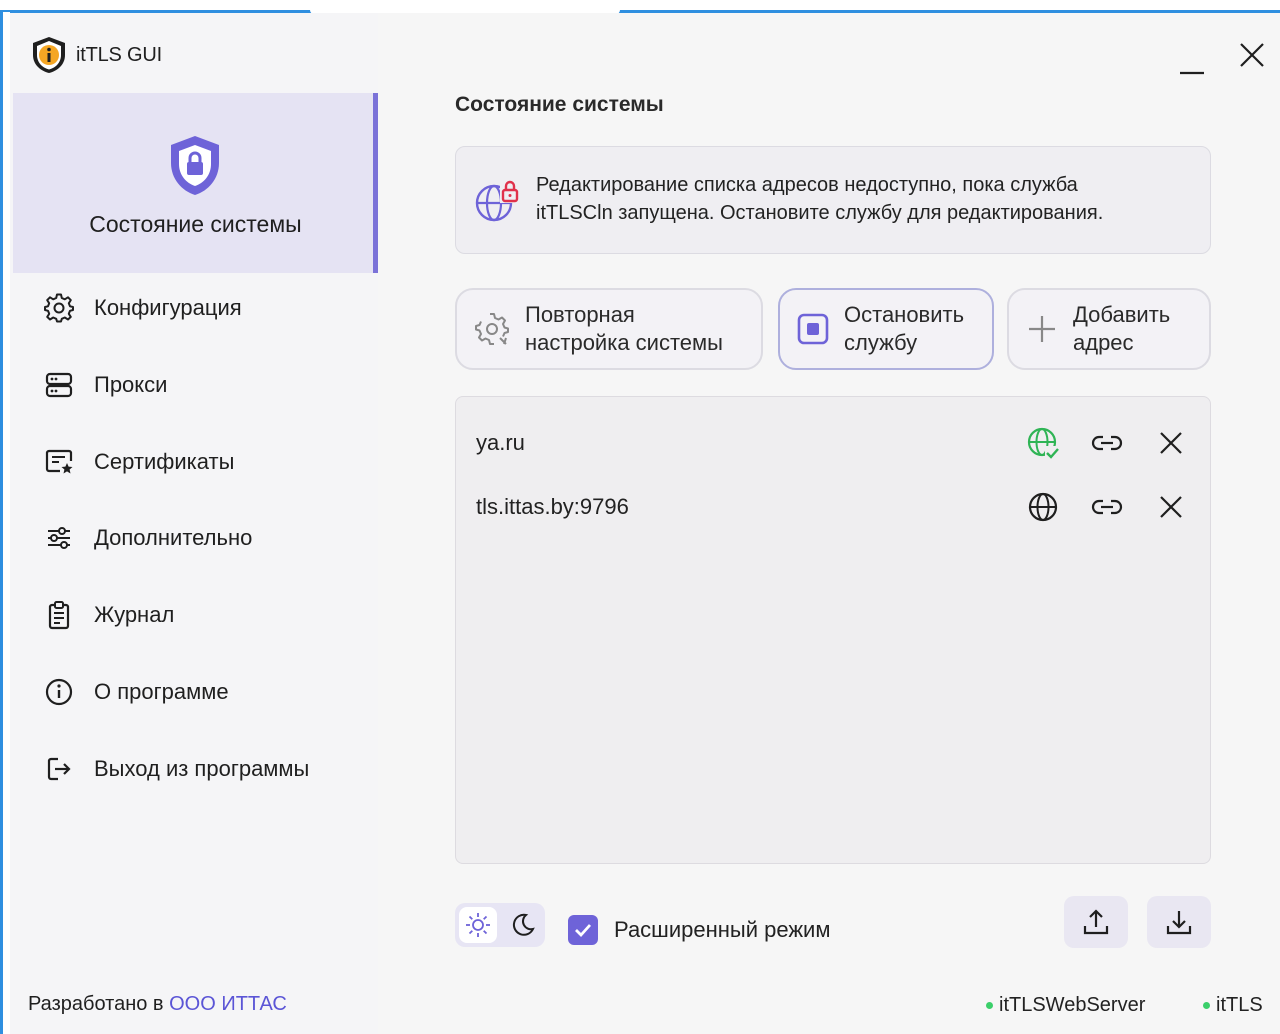 The width and height of the screenshot is (1280, 1034). What do you see at coordinates (5, 523) in the screenshot?
I see `window-left-edge` at bounding box center [5, 523].